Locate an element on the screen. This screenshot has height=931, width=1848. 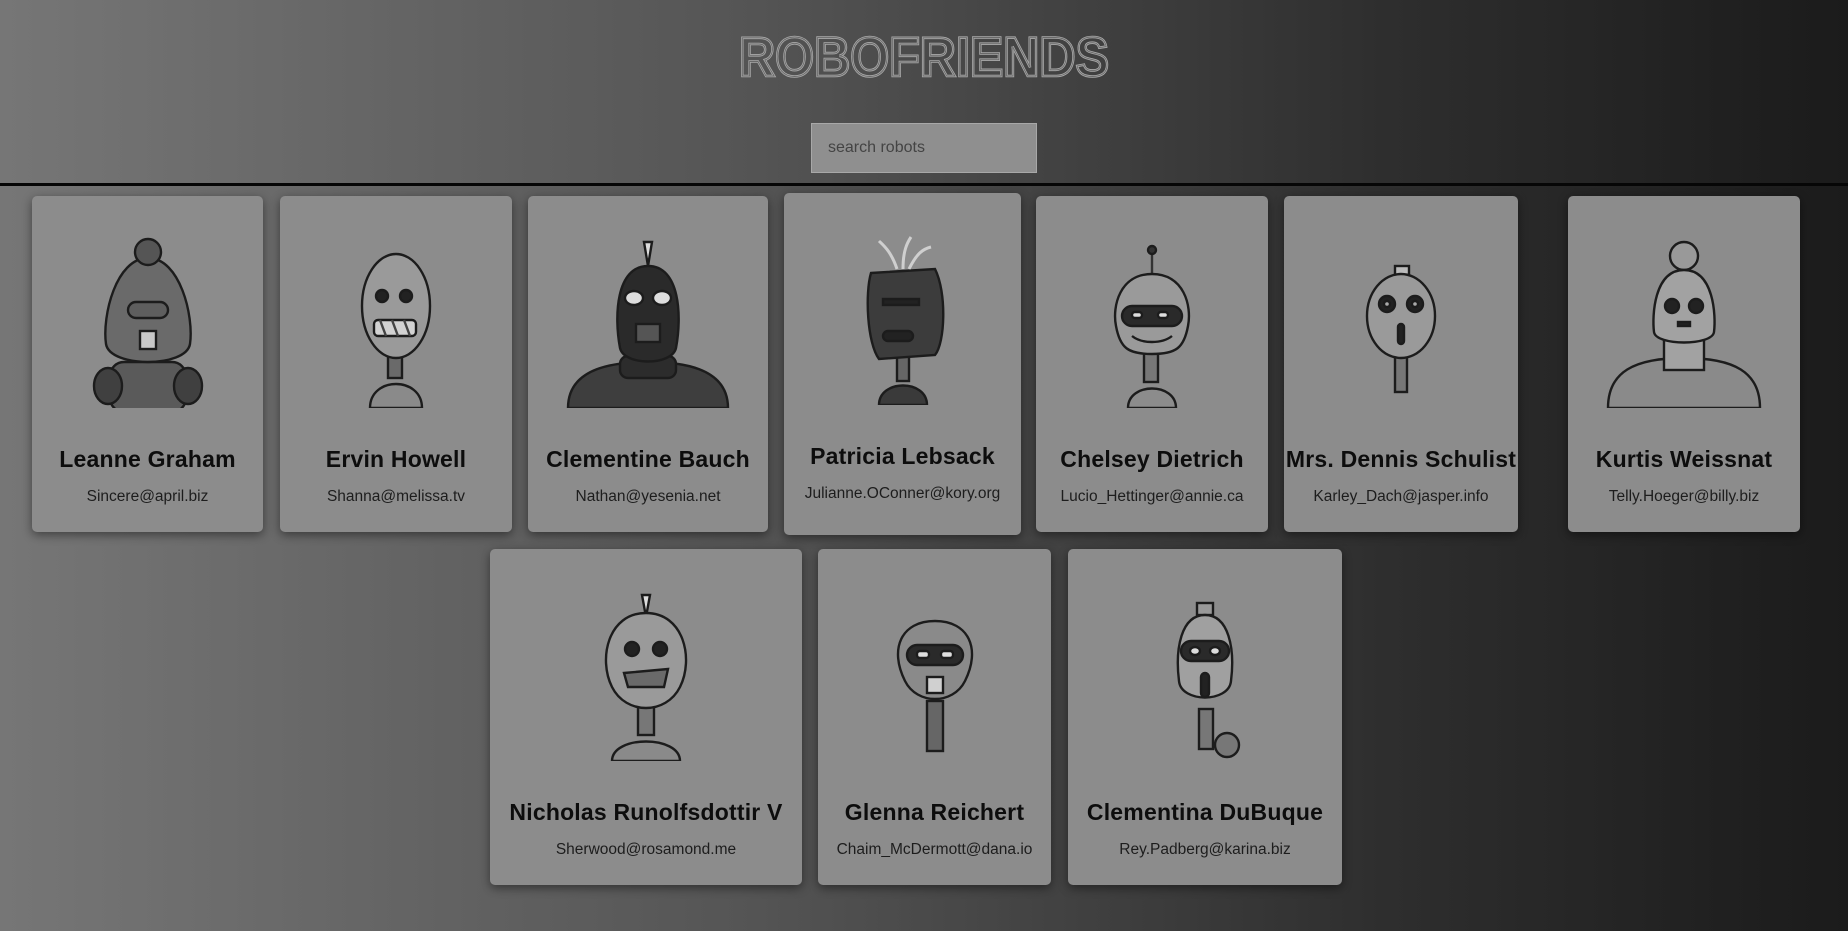
robot-email: Sherwood@rosamond.me is located at coordinates (646, 849).